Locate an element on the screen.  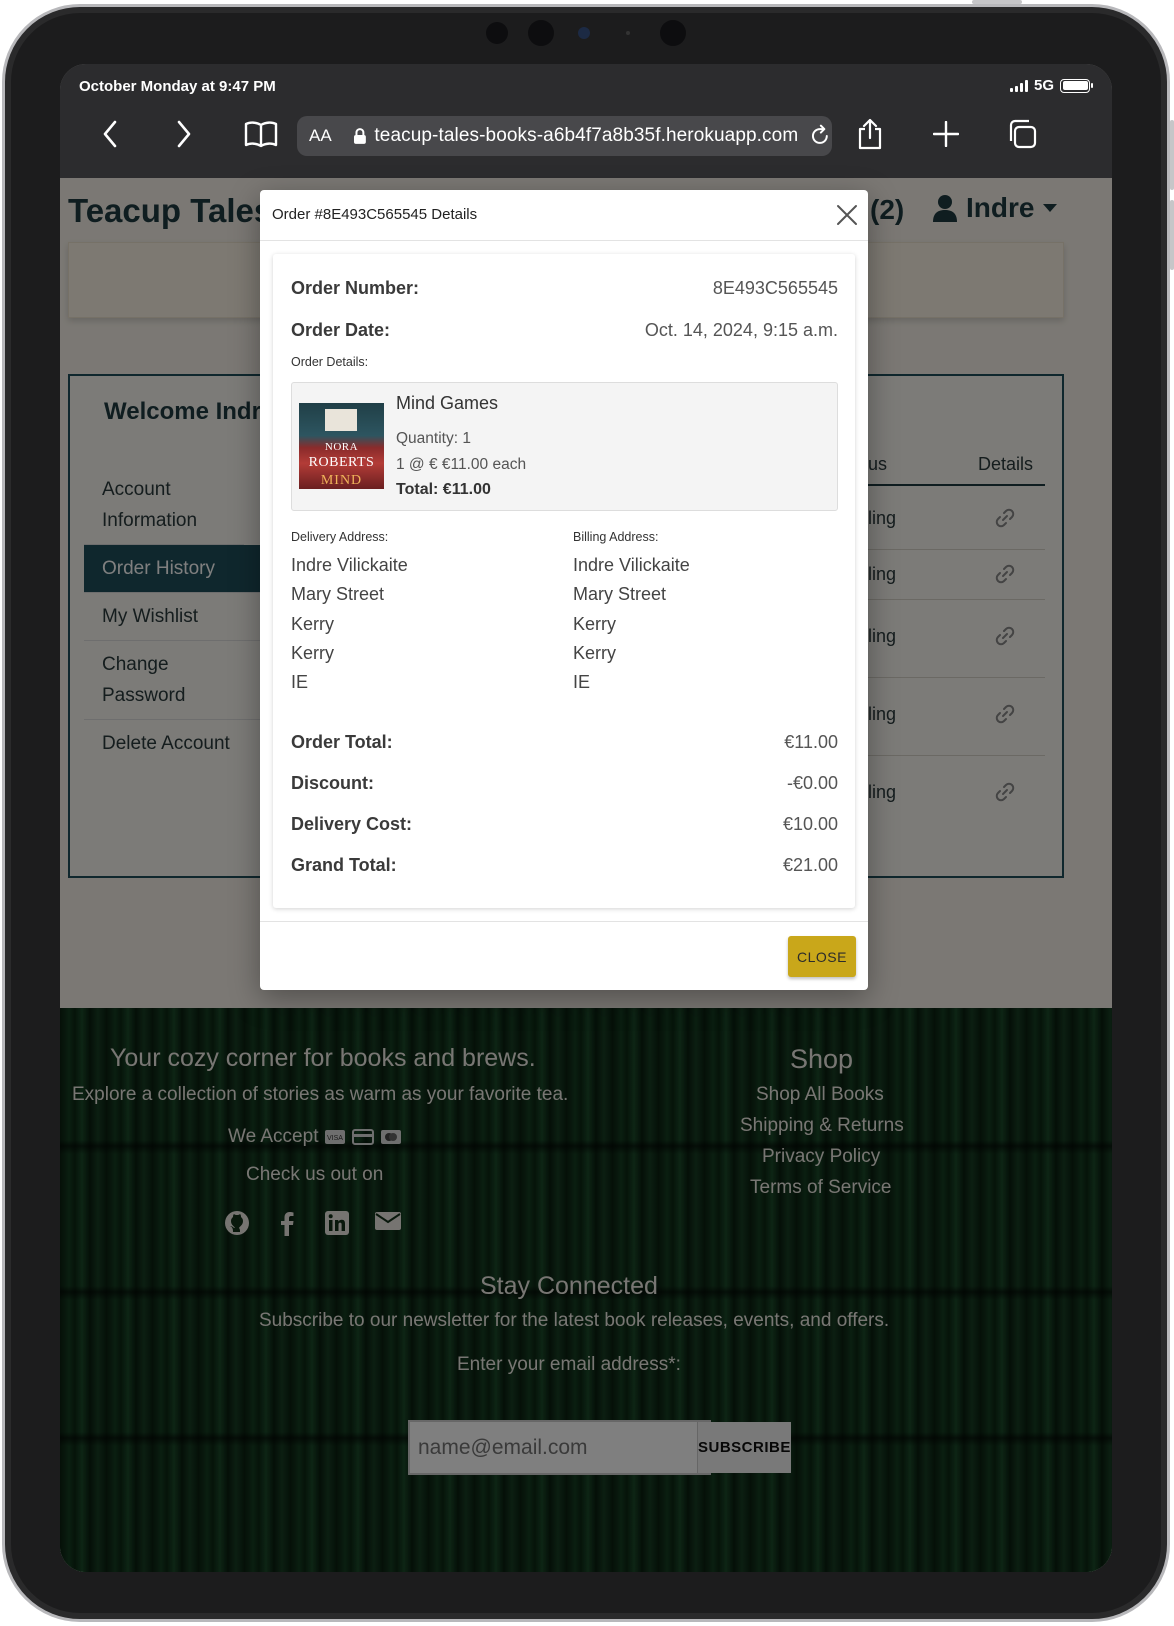
front-sensor is located at coordinates (541, 33).